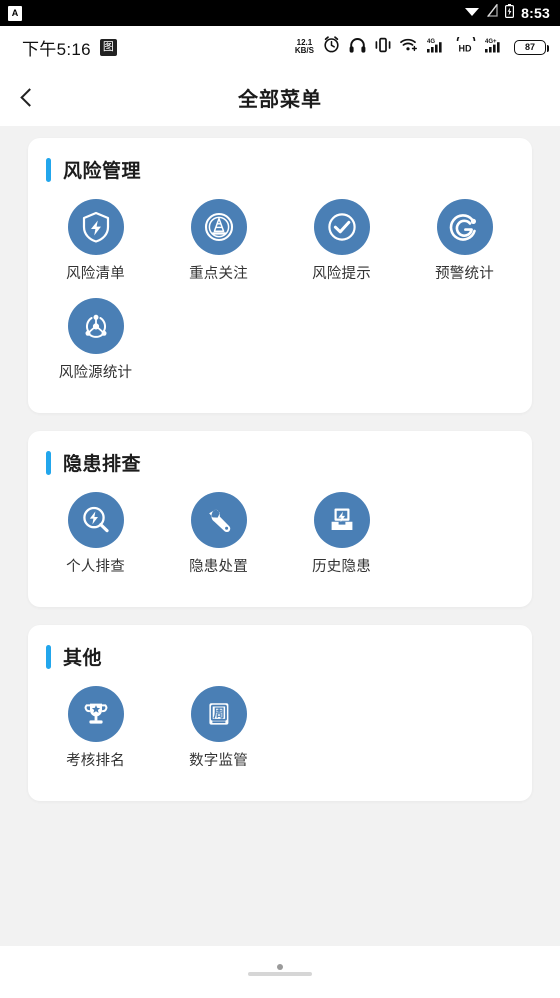  Describe the element at coordinates (280, 99) in the screenshot. I see `page-title: 全部菜单` at that location.